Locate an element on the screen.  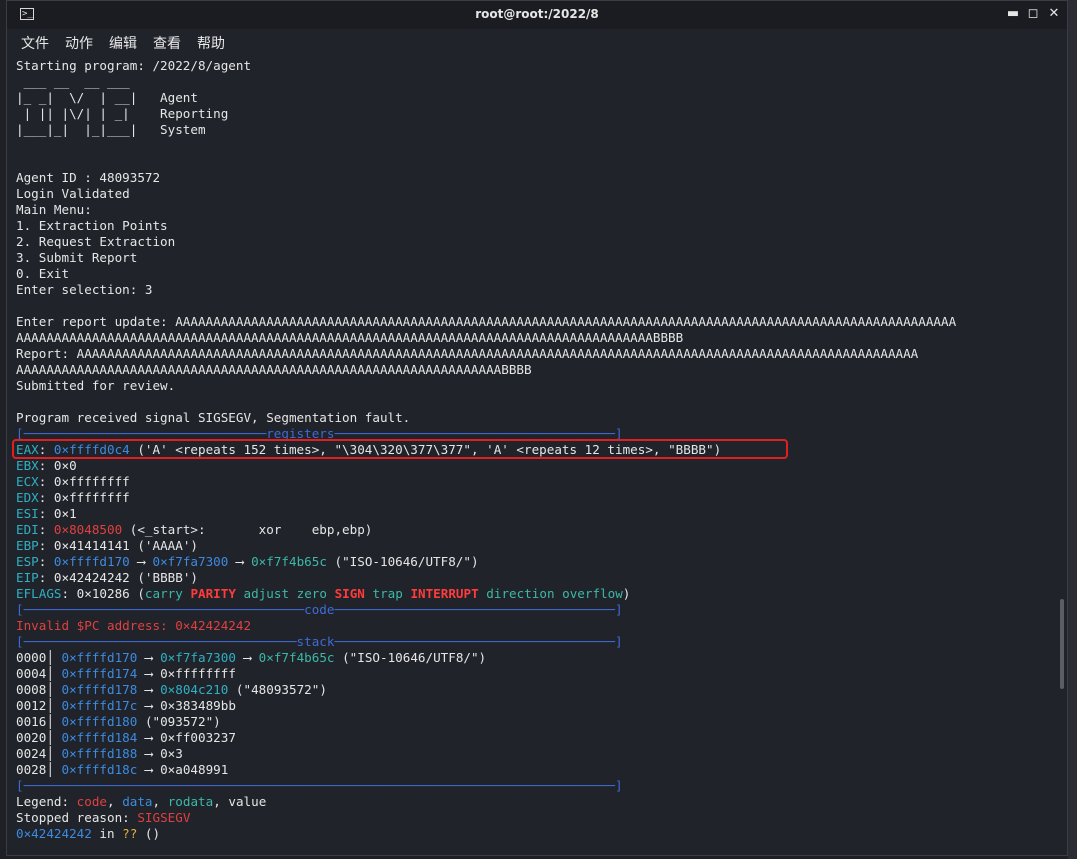
stack-offset: 0000 is located at coordinates (31, 657).